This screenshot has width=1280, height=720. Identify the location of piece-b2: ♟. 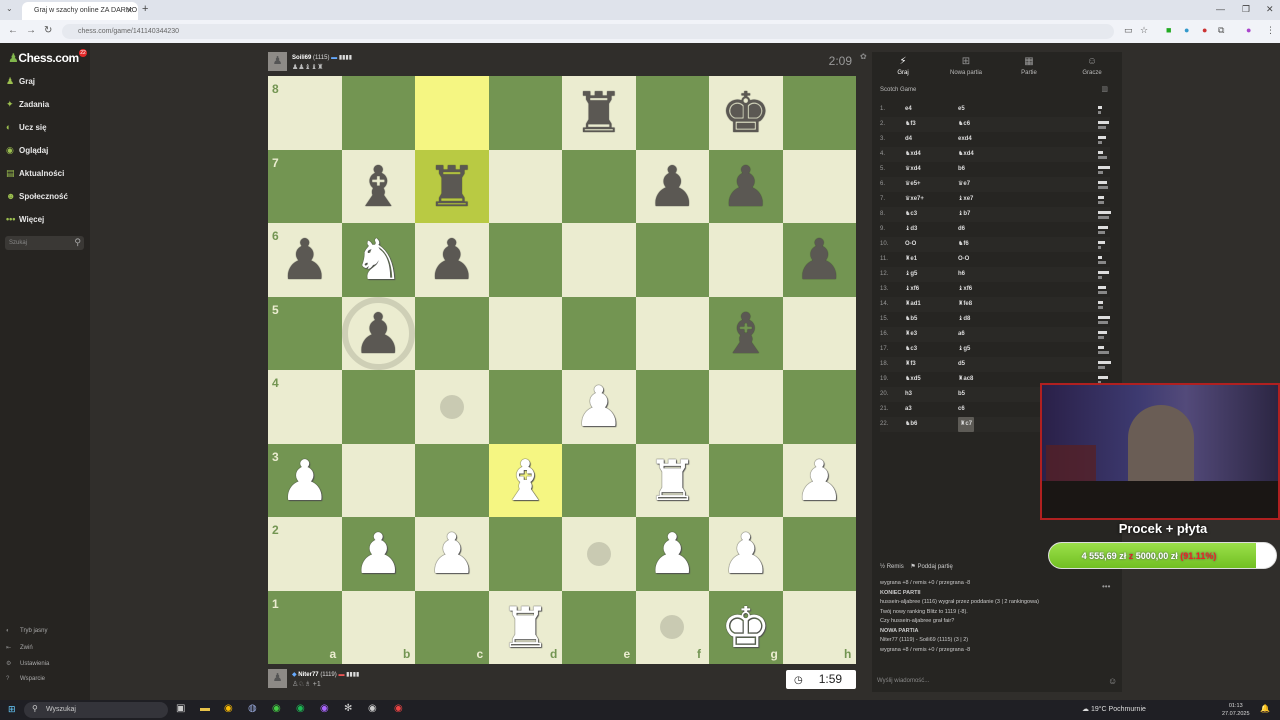
(379, 554).